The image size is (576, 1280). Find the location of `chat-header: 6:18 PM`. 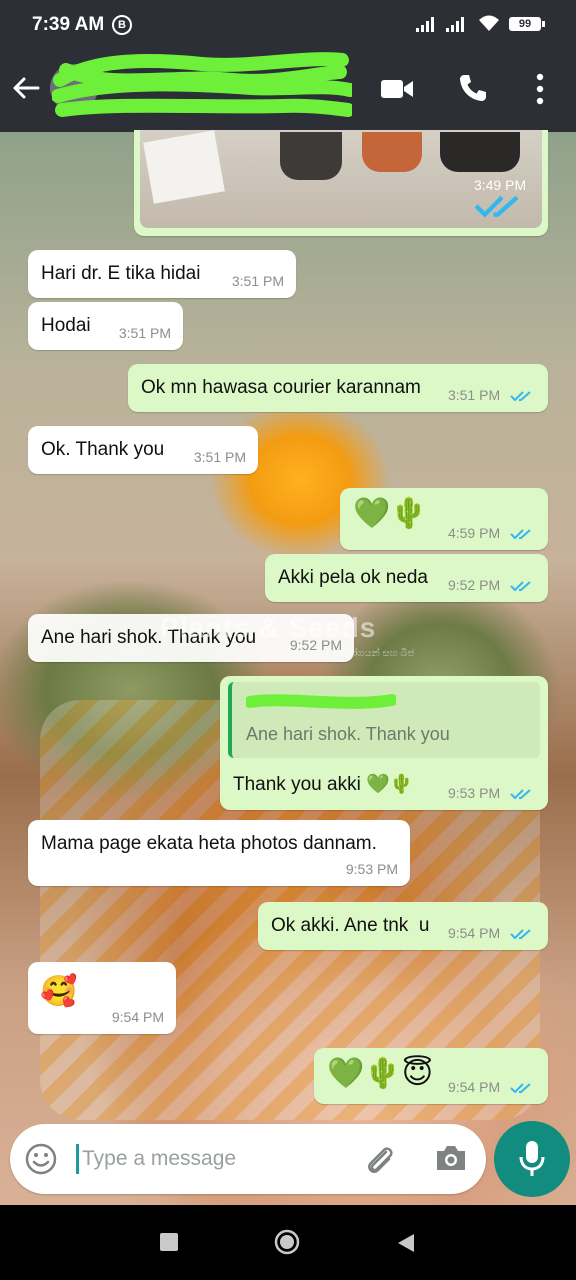

chat-header: 6:18 PM is located at coordinates (288, 89).